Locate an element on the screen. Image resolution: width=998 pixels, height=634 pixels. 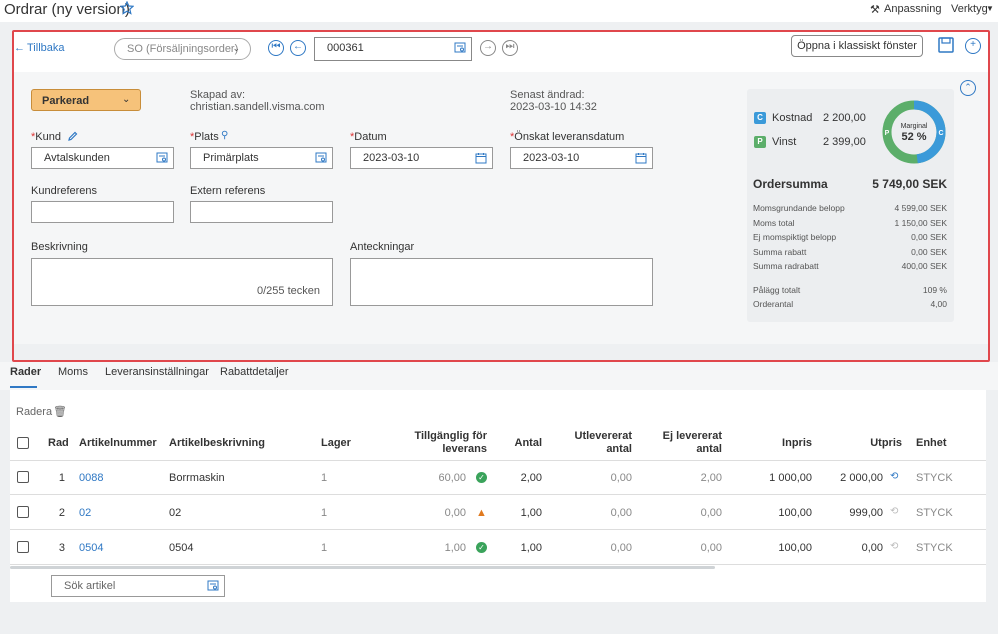
order-number-input: 000361 is located at coordinates (393, 49).